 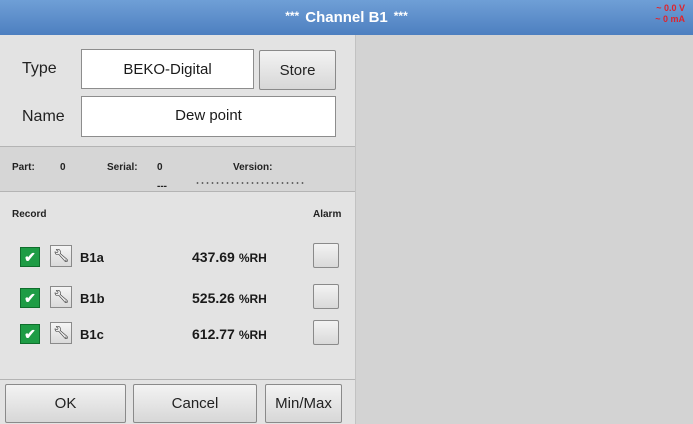 I want to click on channel-value-b1c: 612.77 %RH, so click(x=229, y=334).